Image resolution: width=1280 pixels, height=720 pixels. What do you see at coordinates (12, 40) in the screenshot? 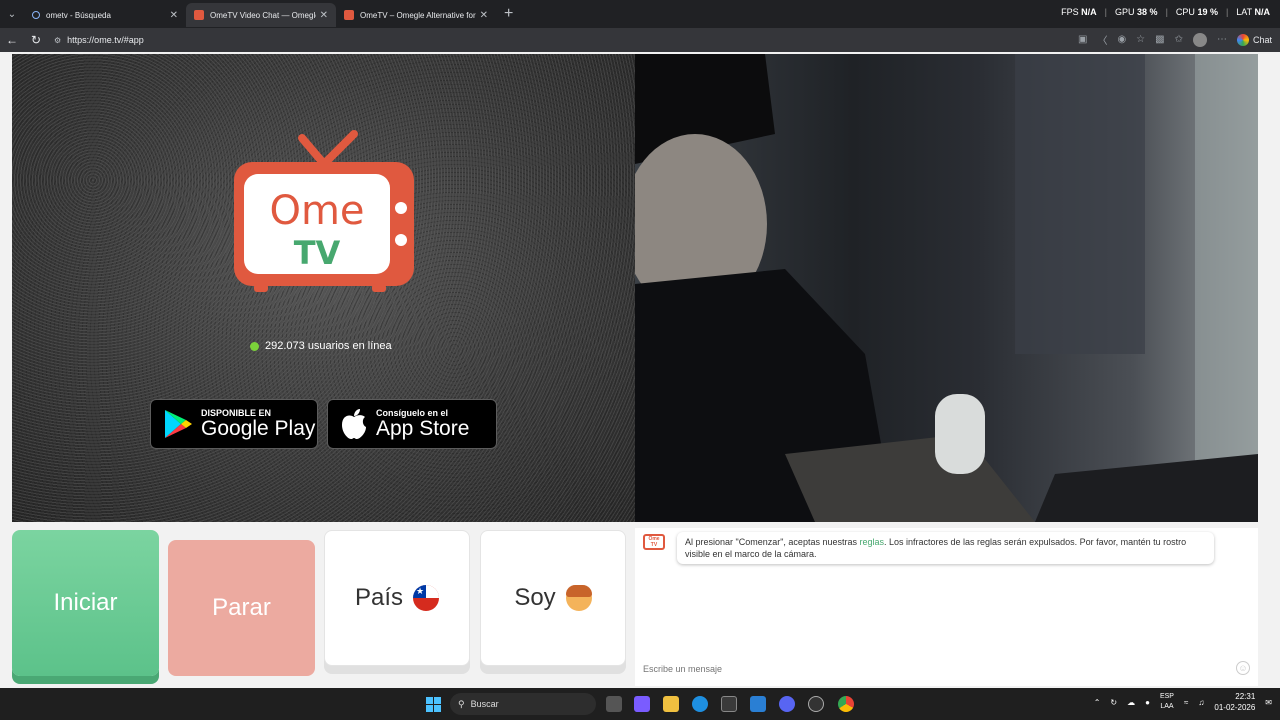
I see `back-arrow-icon: ←` at bounding box center [12, 40].